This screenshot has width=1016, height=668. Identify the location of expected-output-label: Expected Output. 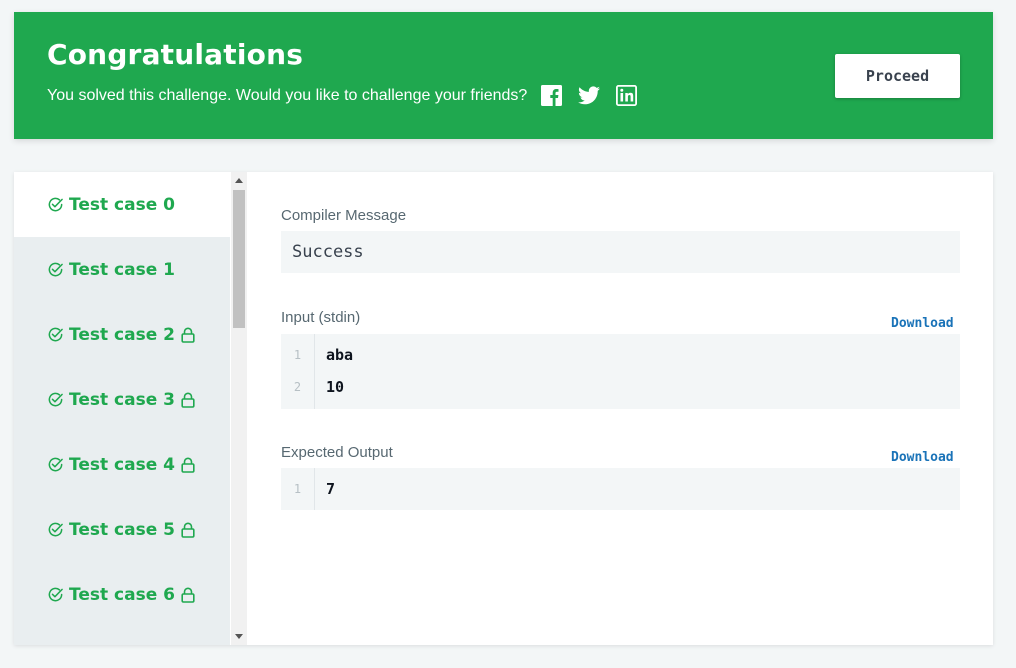
(337, 452).